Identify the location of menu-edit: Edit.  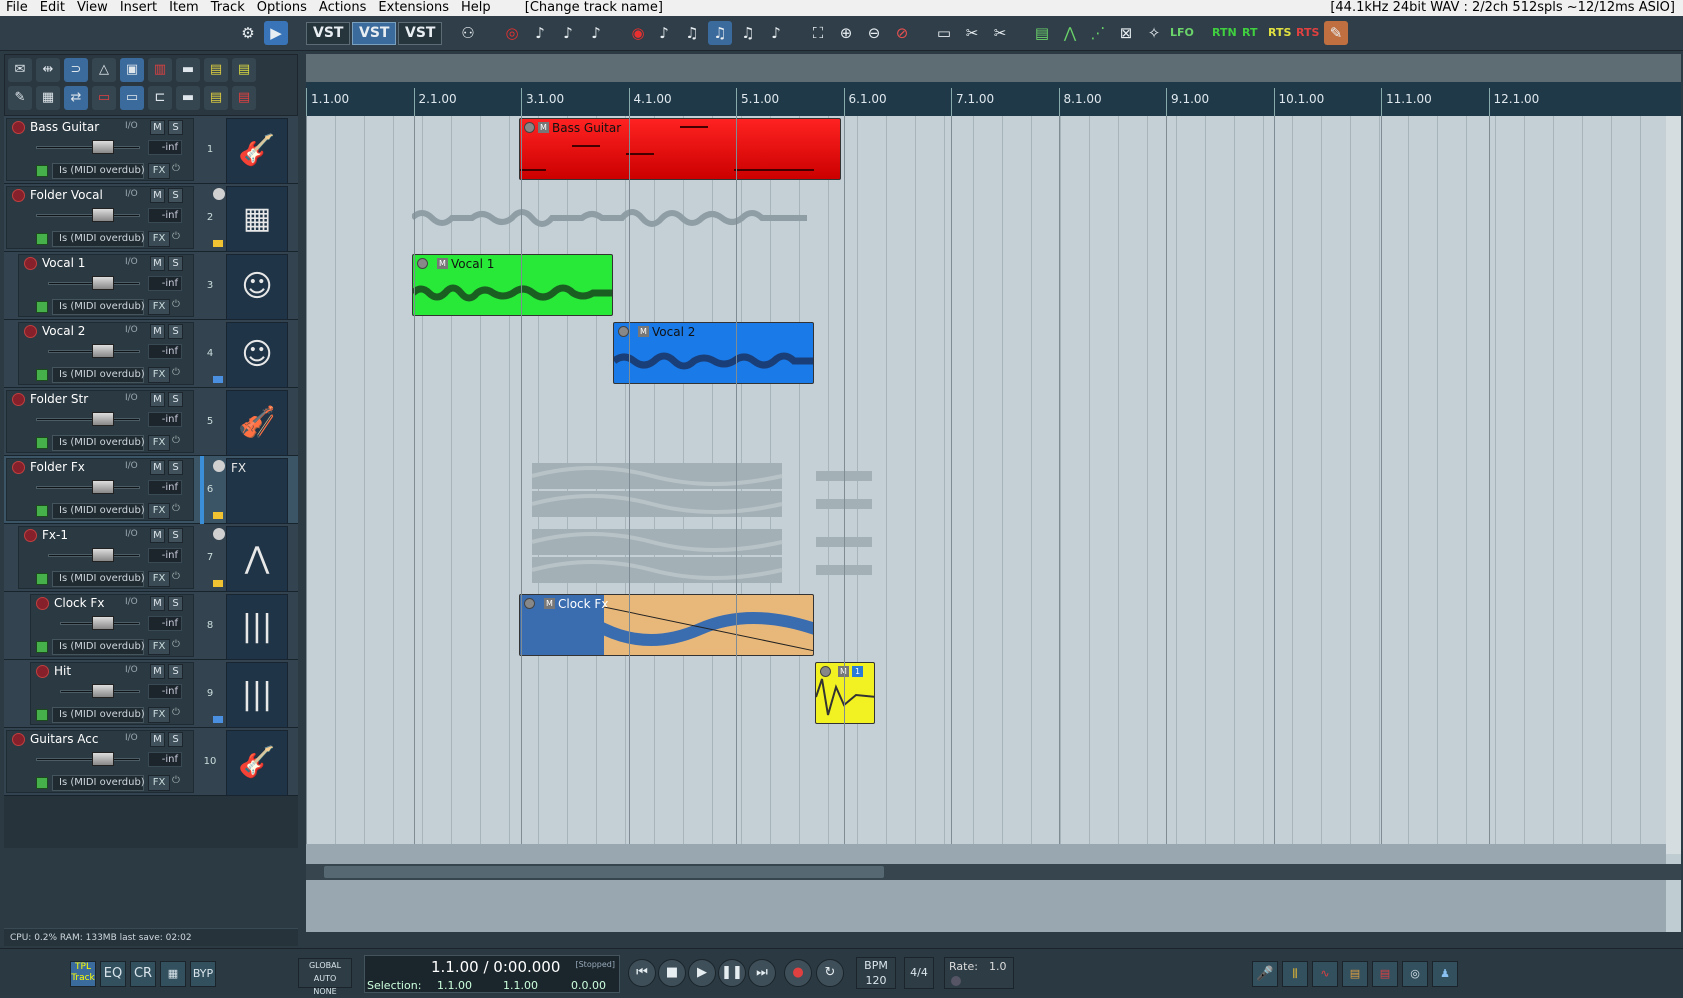
(52, 8).